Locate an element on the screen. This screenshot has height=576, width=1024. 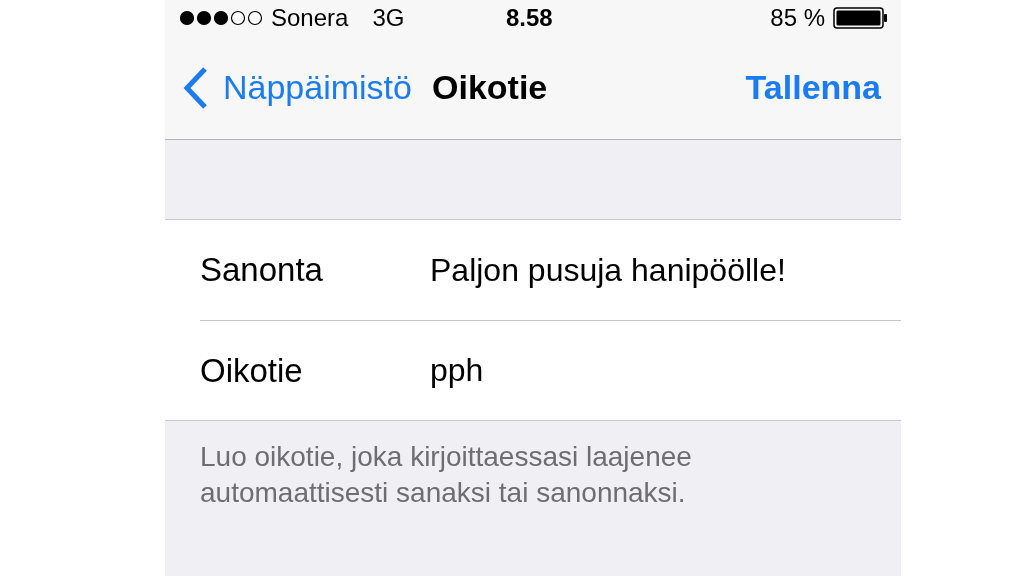
input-field: pph is located at coordinates (660, 370).